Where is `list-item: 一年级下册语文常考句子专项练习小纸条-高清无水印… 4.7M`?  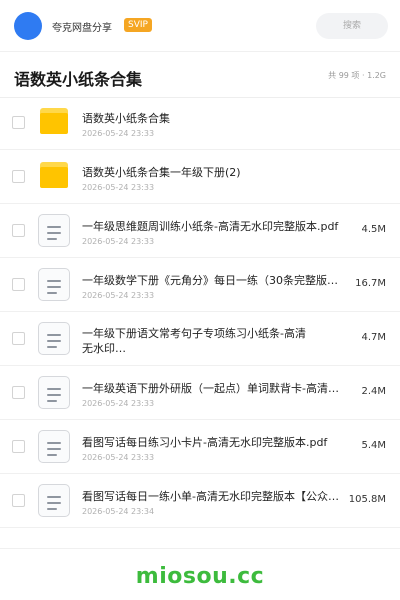
list-item: 一年级下册语文常考句子专项练习小纸条-高清无水印… 4.7M is located at coordinates (200, 339).